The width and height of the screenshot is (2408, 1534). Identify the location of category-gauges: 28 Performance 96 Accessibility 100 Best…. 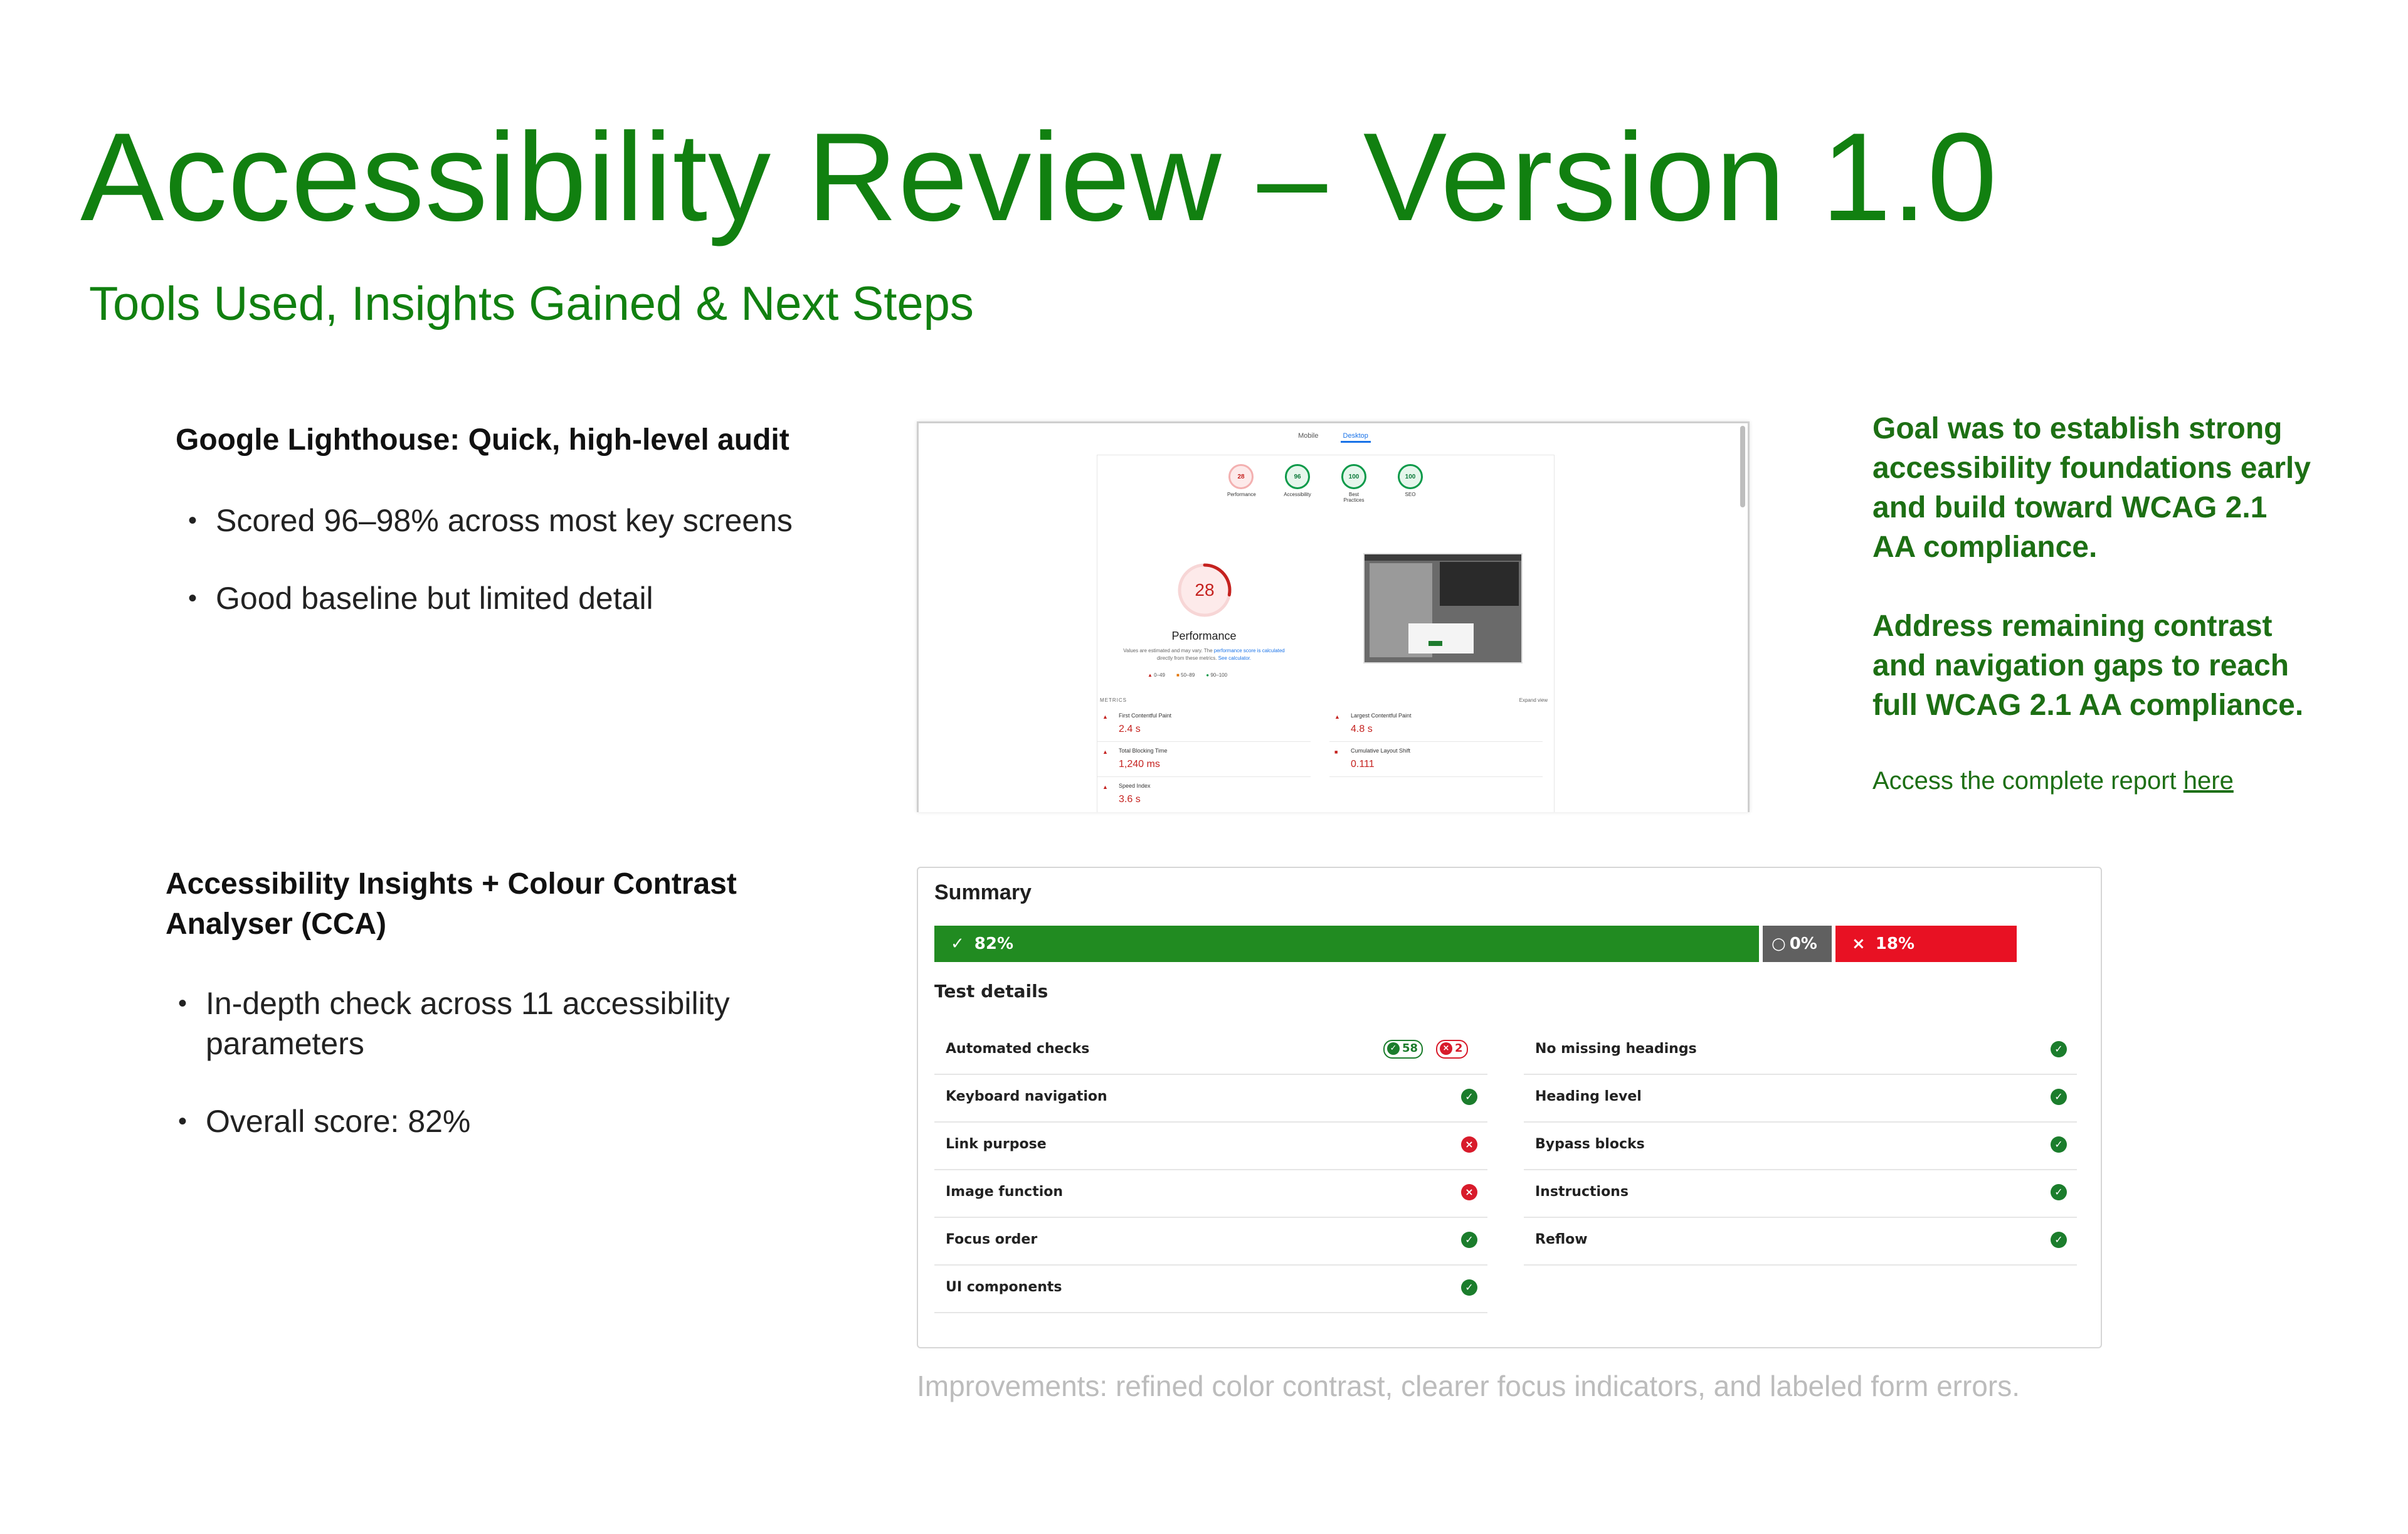
(1325, 484).